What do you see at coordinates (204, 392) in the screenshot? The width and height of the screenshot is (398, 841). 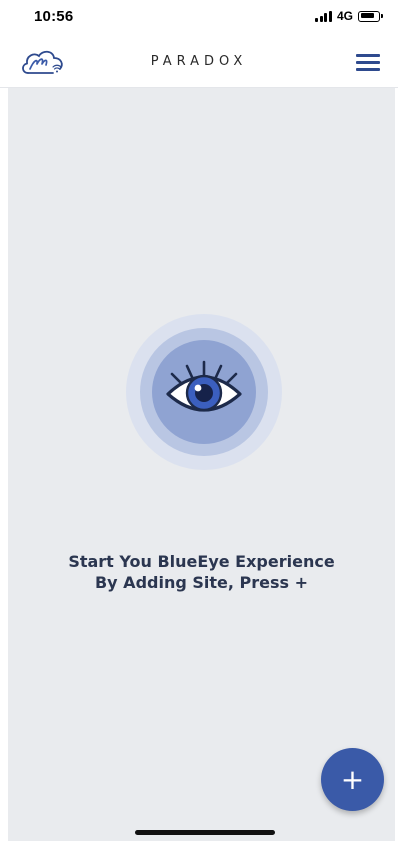 I see `eye-icon` at bounding box center [204, 392].